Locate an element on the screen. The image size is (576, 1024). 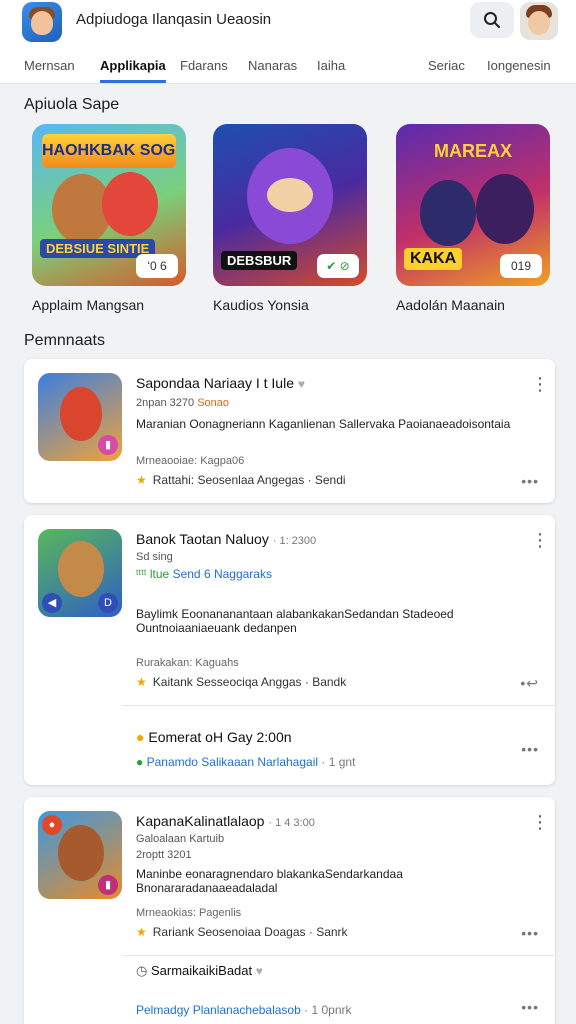
featured-card-3: MAREAX KAKA 019 is located at coordinates (473, 205).